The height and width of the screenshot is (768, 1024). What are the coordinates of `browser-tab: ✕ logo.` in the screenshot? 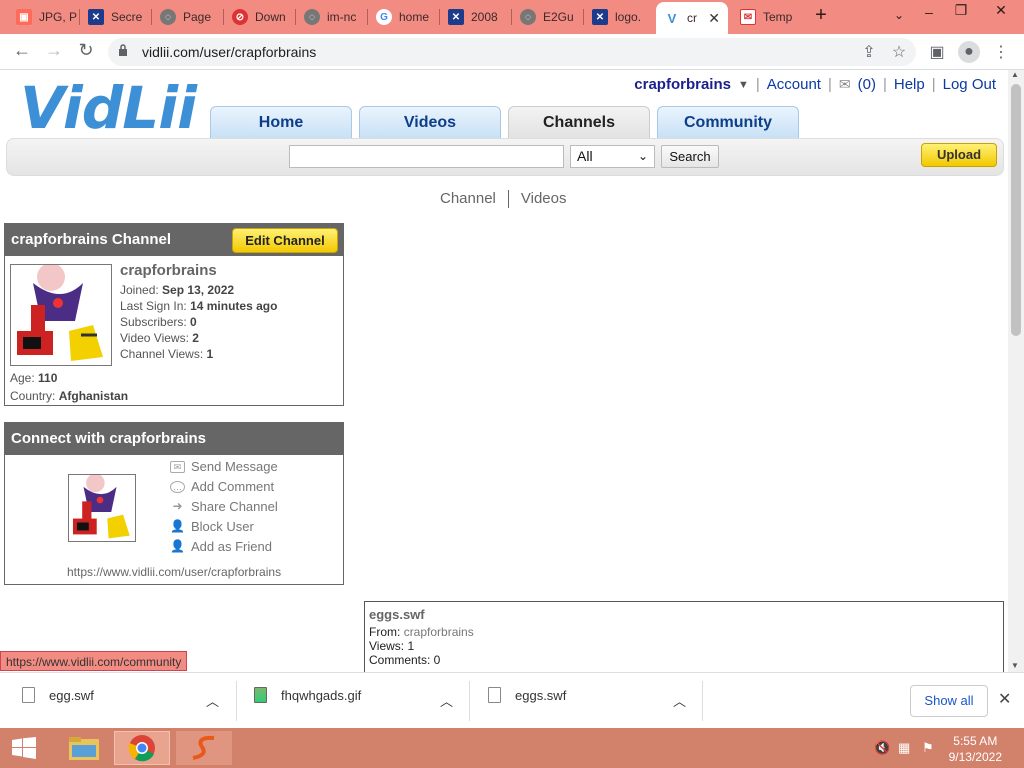 It's located at (620, 17).